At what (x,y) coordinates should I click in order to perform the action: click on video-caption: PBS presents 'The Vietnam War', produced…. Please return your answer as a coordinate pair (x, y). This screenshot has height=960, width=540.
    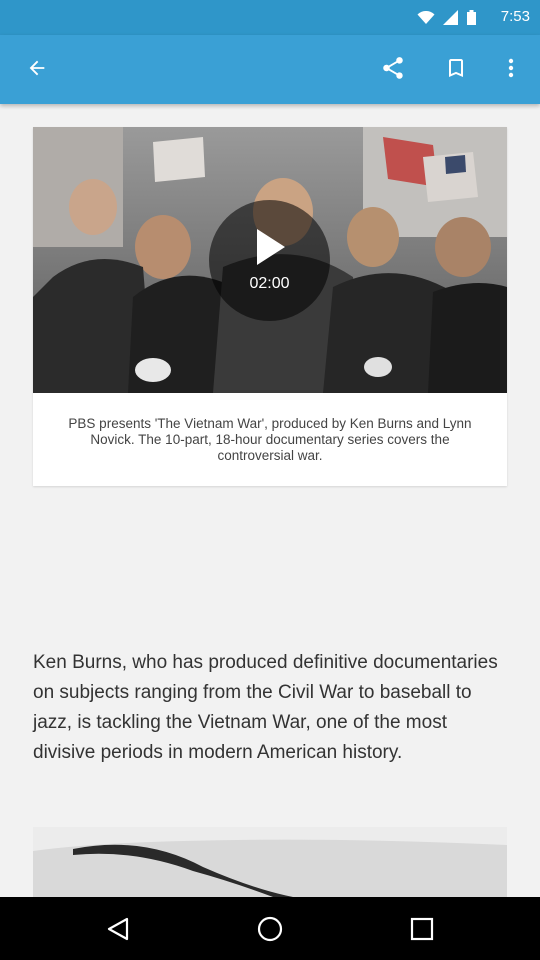
    Looking at the image, I should click on (270, 439).